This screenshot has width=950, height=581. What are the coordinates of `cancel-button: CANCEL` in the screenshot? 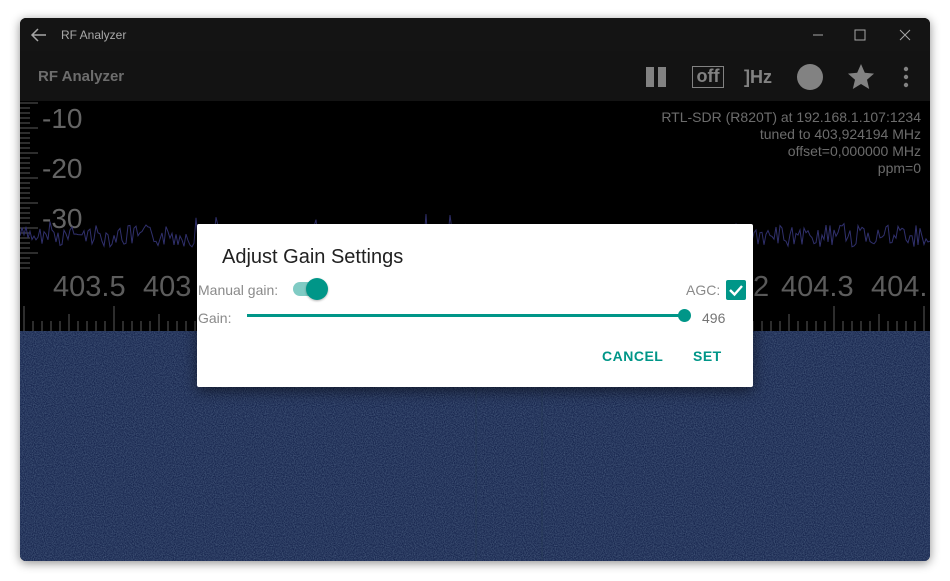 It's located at (632, 356).